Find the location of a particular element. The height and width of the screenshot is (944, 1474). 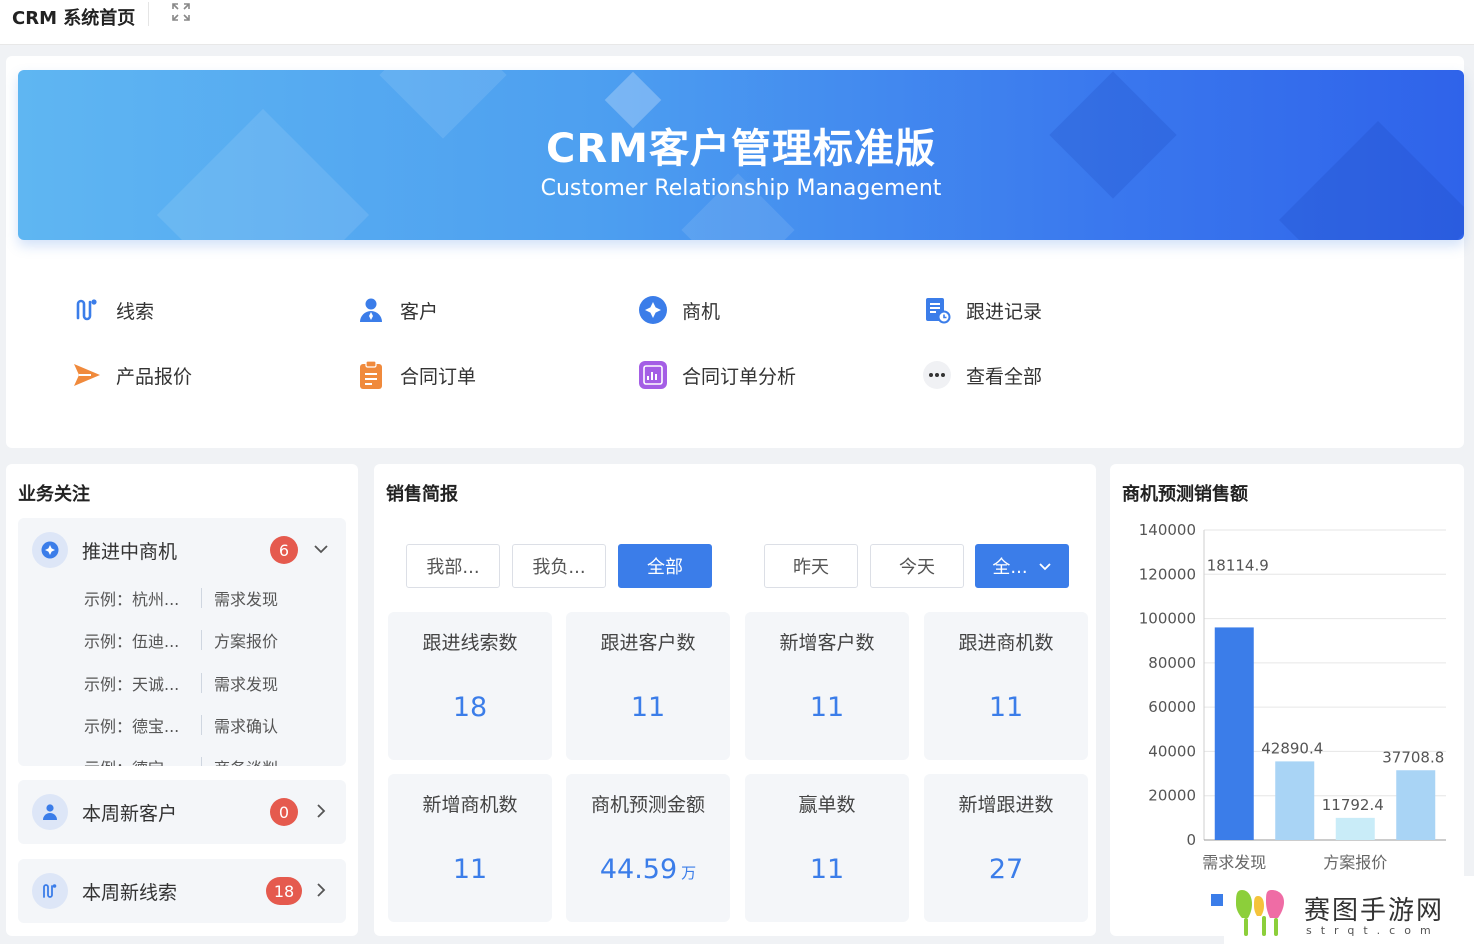

fullscreen-icon is located at coordinates (181, 12).